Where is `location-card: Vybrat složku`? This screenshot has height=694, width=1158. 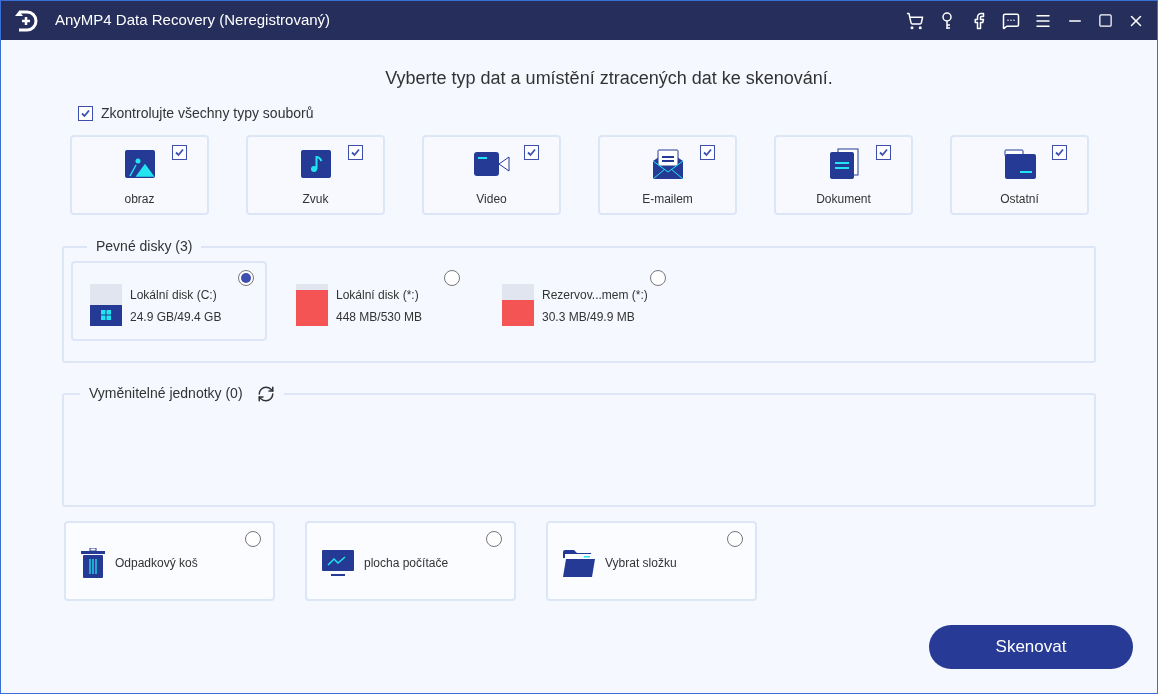 location-card: Vybrat složku is located at coordinates (651, 561).